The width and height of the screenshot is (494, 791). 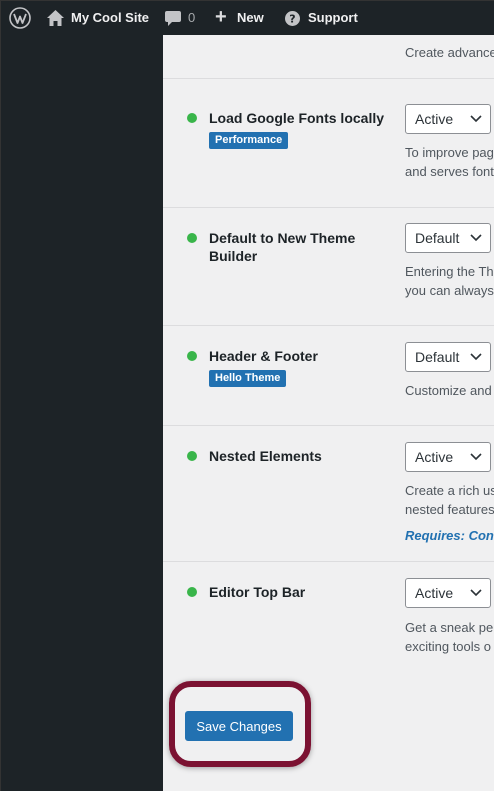 What do you see at coordinates (110, 18) in the screenshot?
I see `site-name-link: My Cool Site` at bounding box center [110, 18].